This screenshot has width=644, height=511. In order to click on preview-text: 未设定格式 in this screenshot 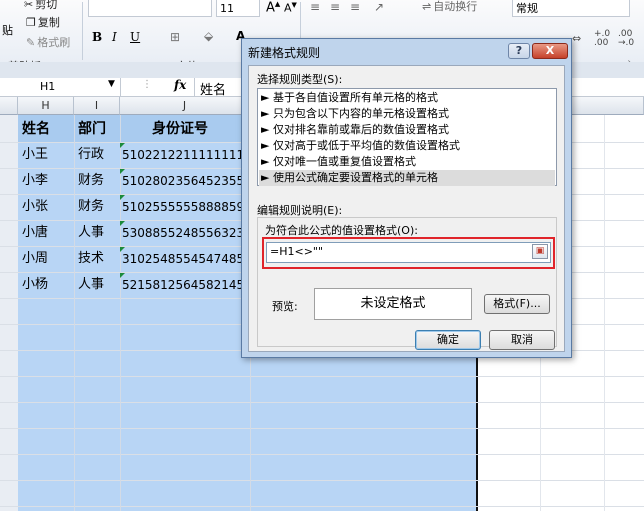, I will do `click(393, 303)`.